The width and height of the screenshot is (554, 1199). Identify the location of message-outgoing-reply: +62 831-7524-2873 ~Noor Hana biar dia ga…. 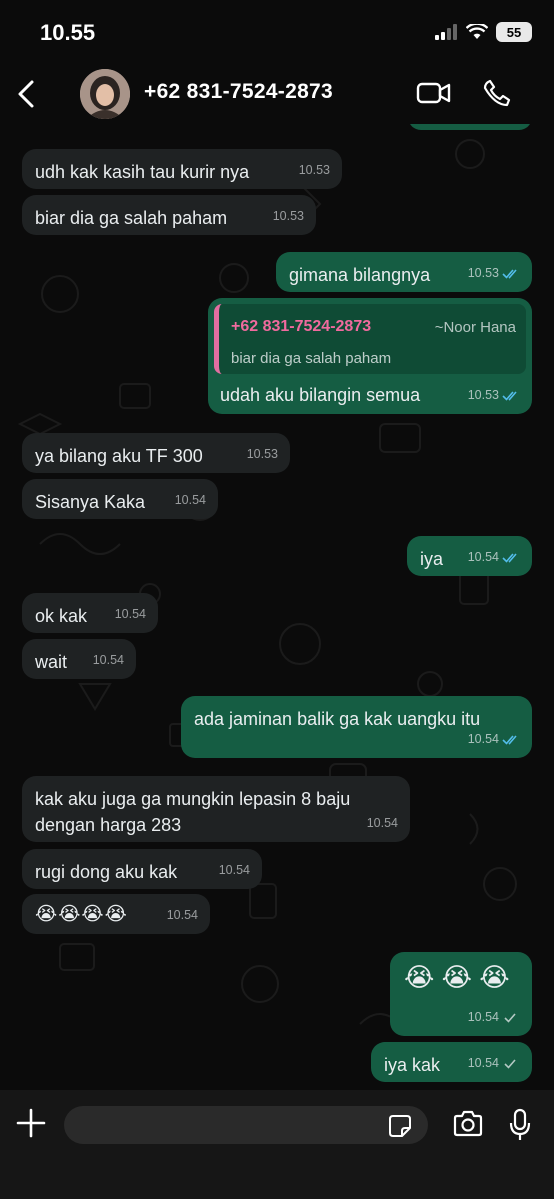
(370, 356).